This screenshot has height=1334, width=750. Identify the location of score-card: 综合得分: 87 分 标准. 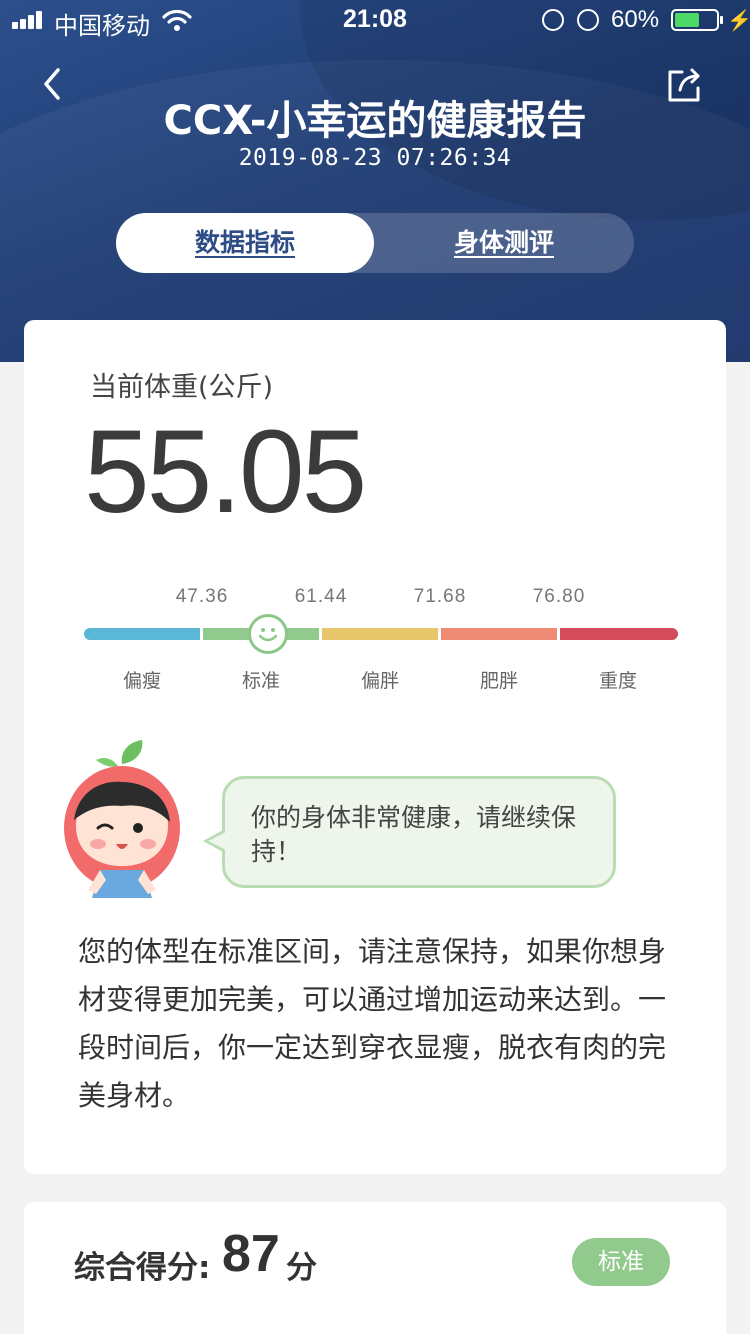
(375, 1268).